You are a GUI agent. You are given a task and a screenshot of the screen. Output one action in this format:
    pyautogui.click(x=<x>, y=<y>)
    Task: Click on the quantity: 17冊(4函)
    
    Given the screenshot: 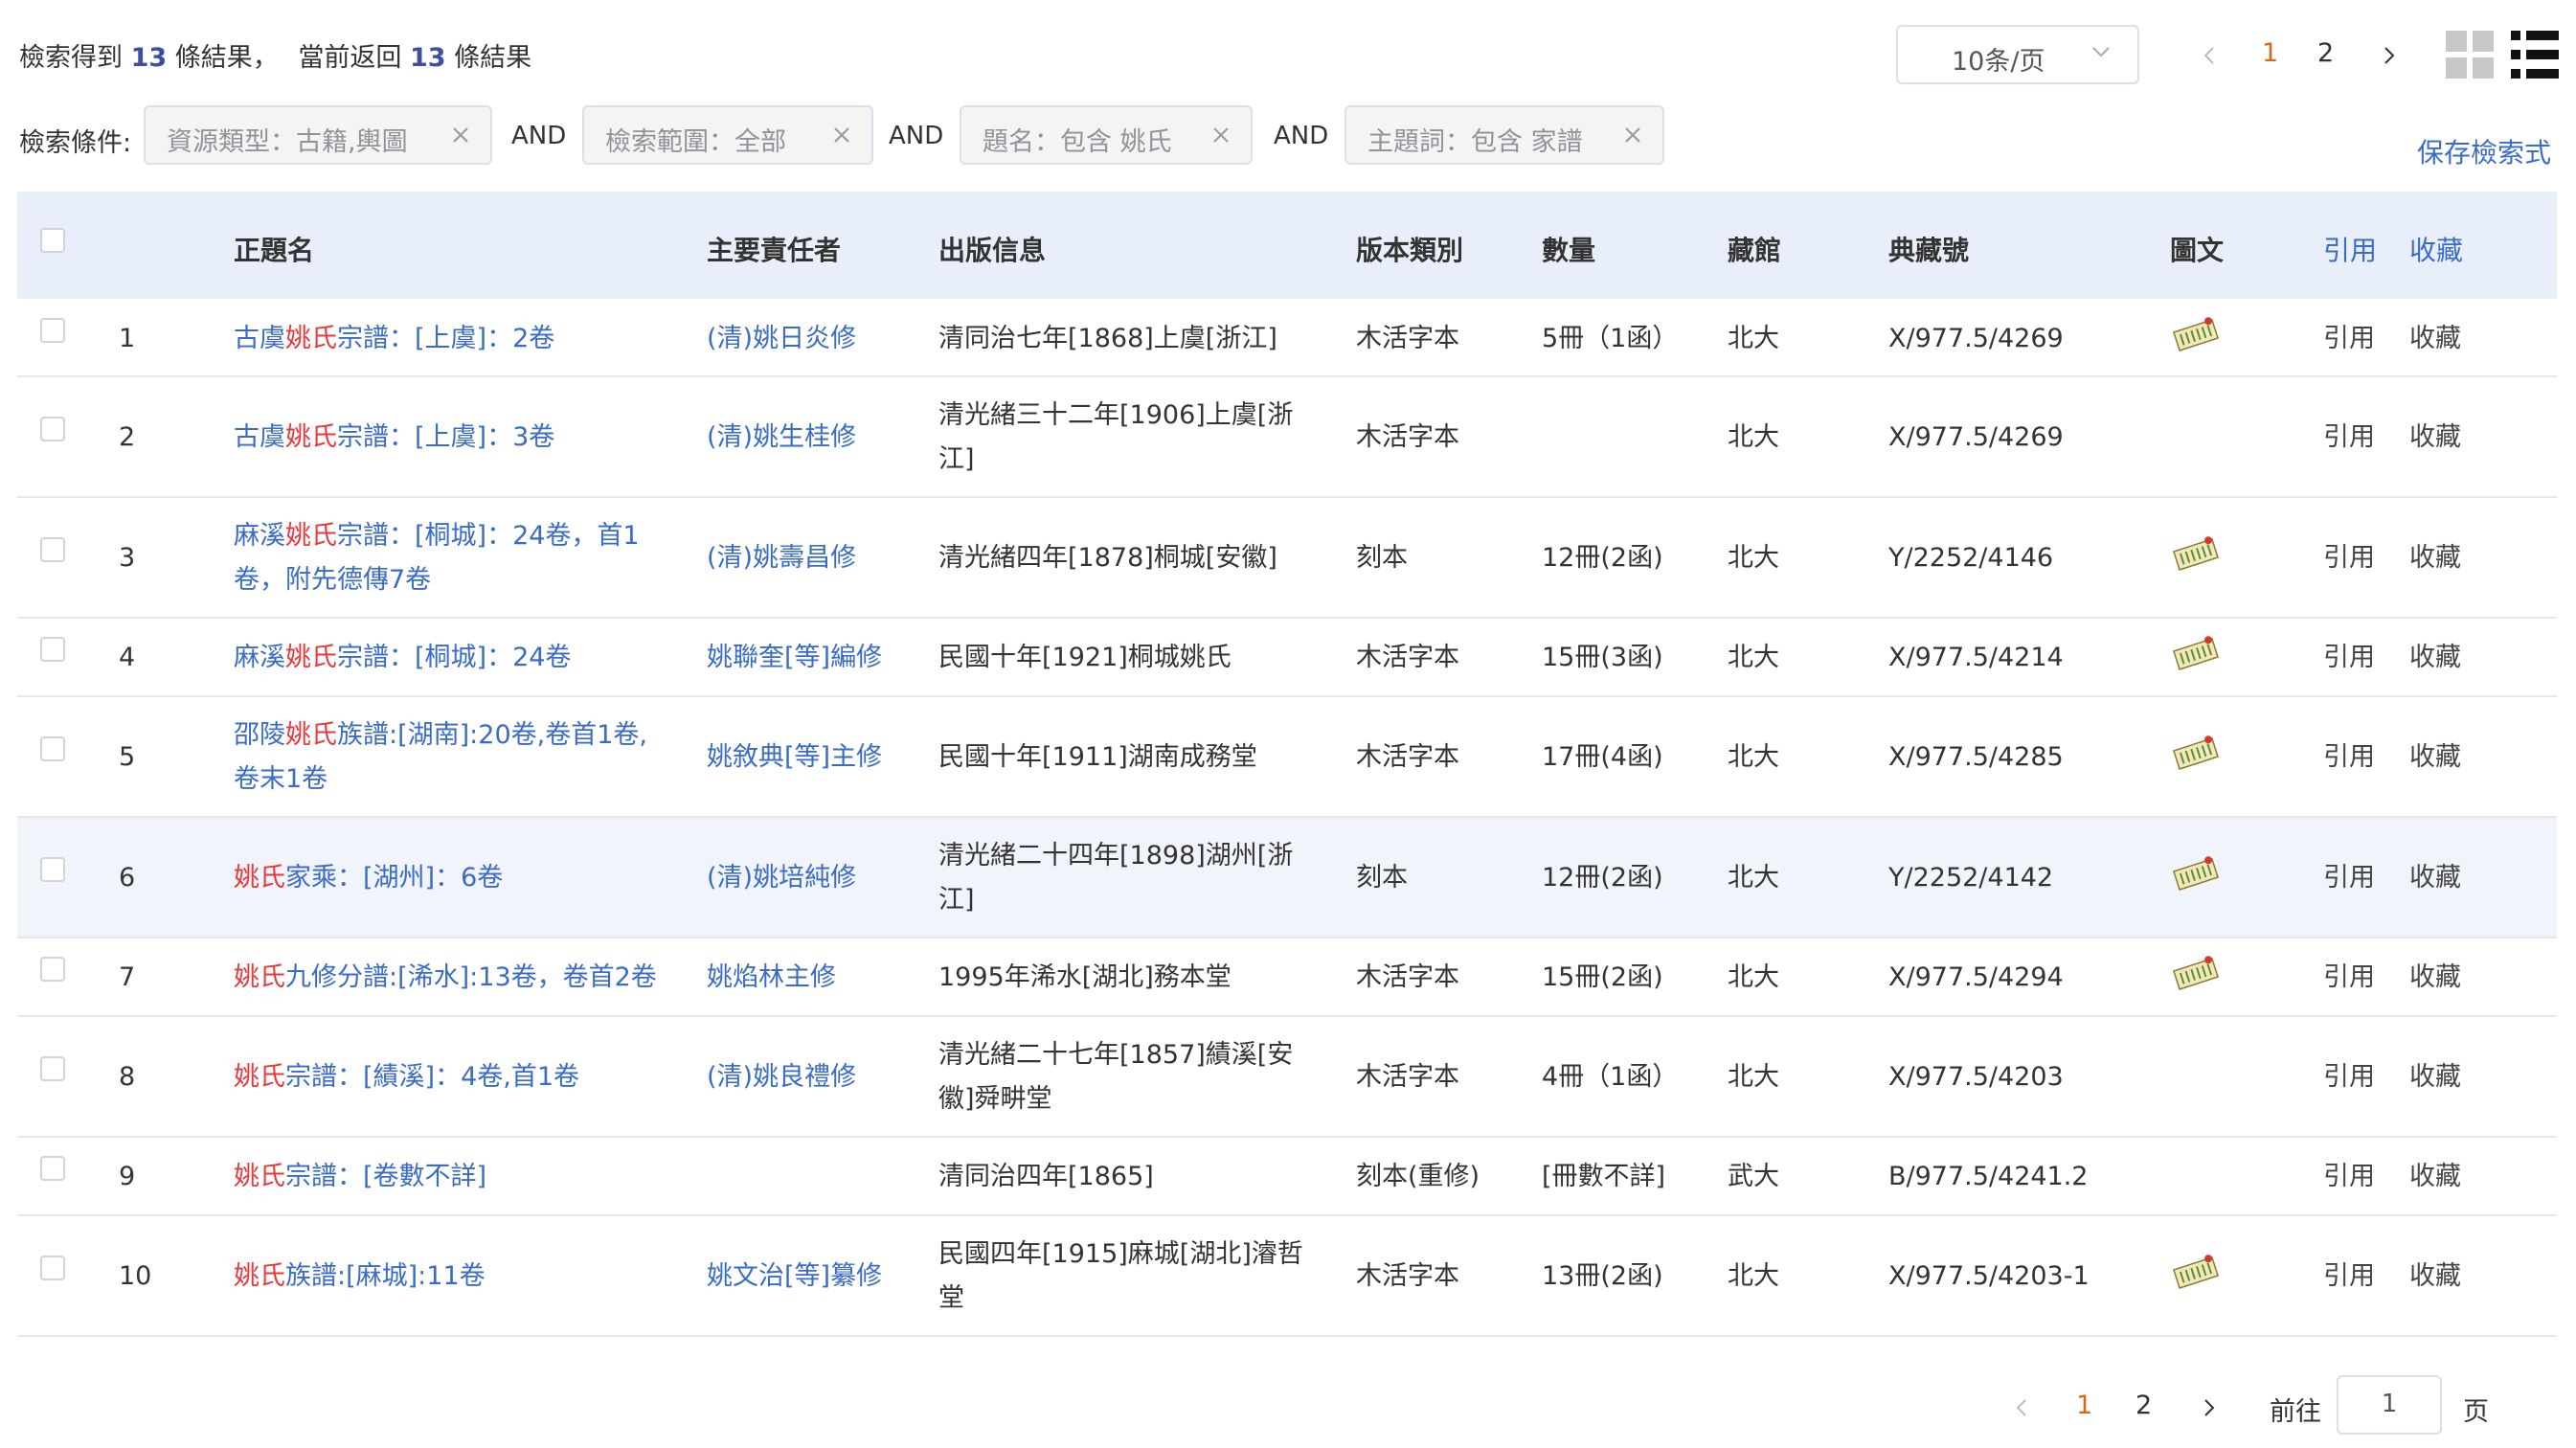 What is the action you would take?
    pyautogui.click(x=1602, y=757)
    